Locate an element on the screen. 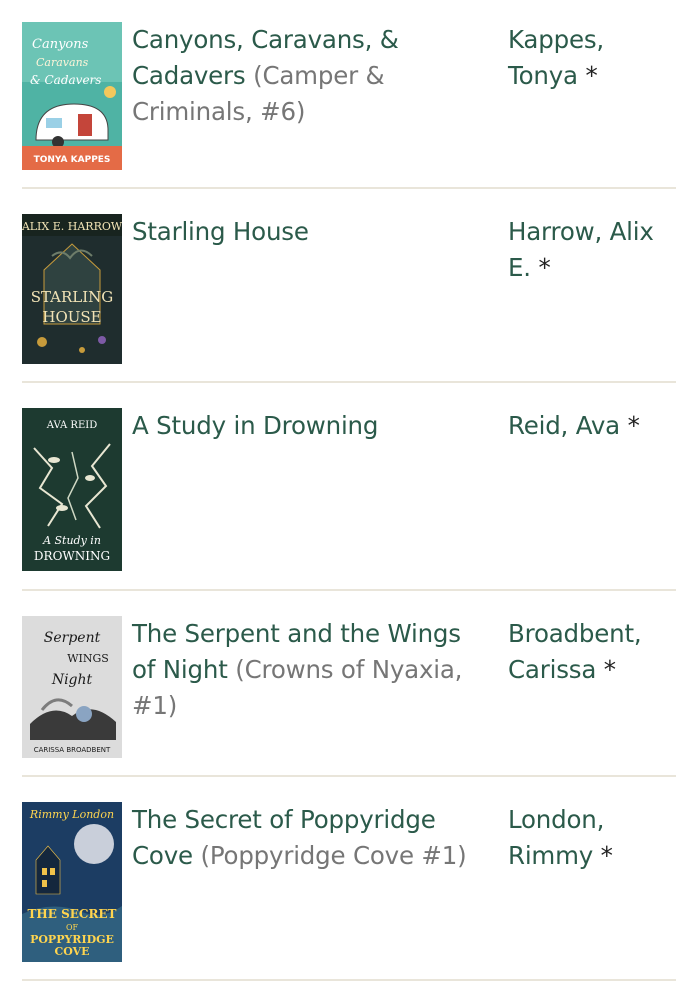  book-cover-link: Serpent WINGS Night CARISSA BROADBENT is located at coordinates (72, 687).